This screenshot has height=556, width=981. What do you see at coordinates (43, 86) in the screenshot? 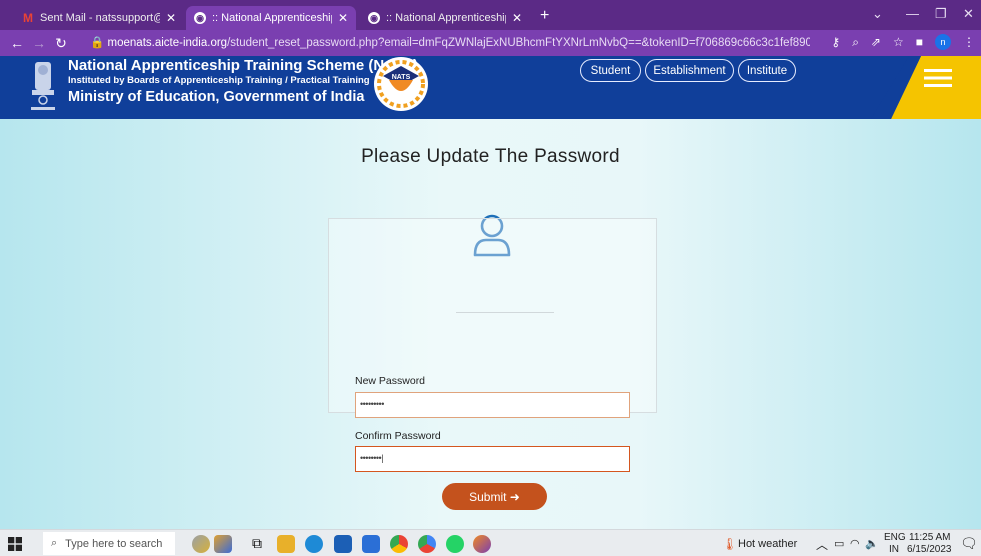
I see `national-emblem-icon` at bounding box center [43, 86].